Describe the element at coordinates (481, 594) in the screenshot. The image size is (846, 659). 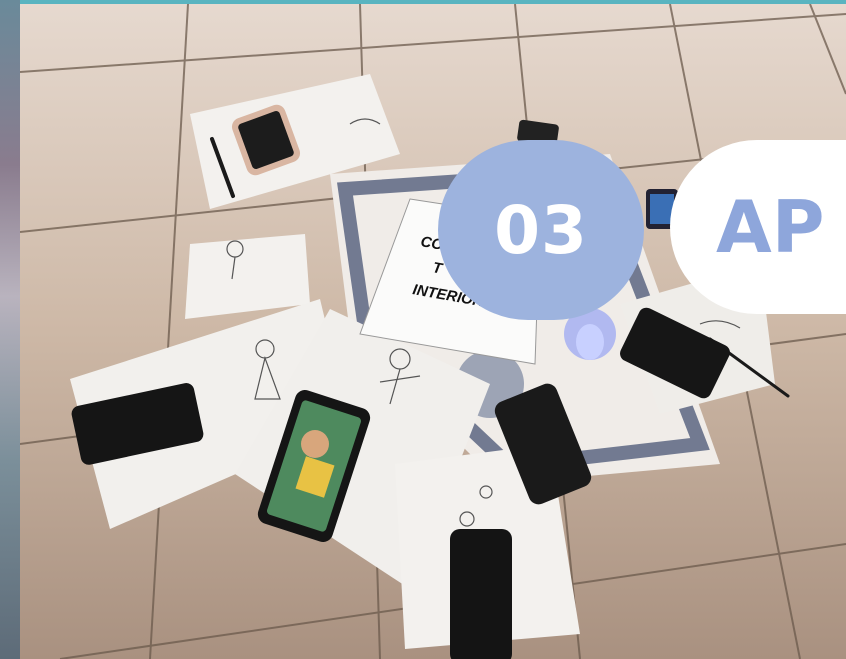
I see `phone` at that location.